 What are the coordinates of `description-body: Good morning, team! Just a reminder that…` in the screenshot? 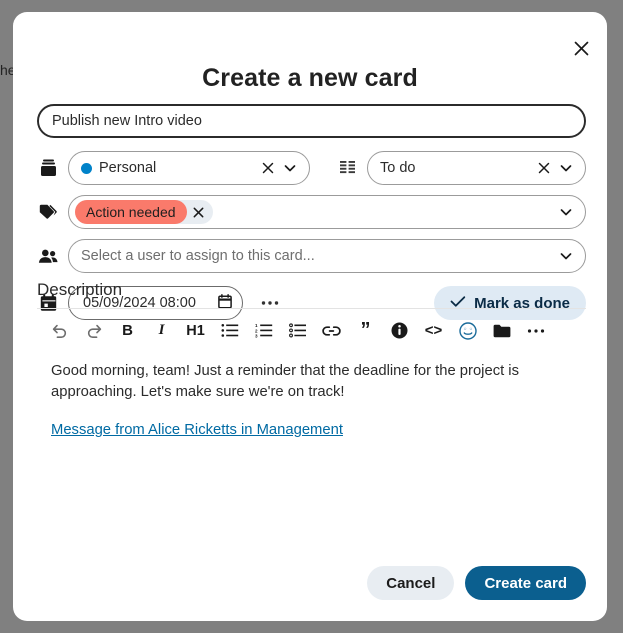 It's located at (311, 396).